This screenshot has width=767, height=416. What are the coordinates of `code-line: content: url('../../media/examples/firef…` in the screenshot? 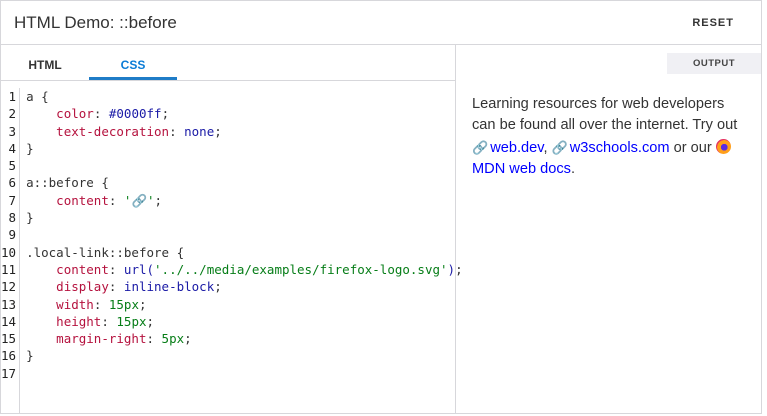 It's located at (244, 269).